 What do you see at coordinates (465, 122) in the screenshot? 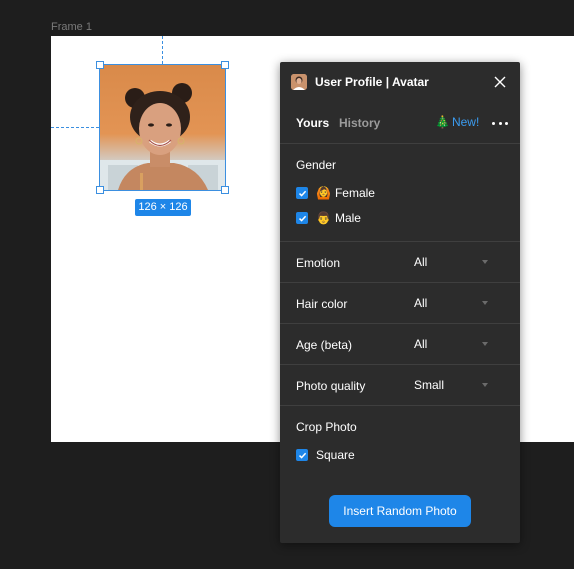
I see `new-label: New!` at bounding box center [465, 122].